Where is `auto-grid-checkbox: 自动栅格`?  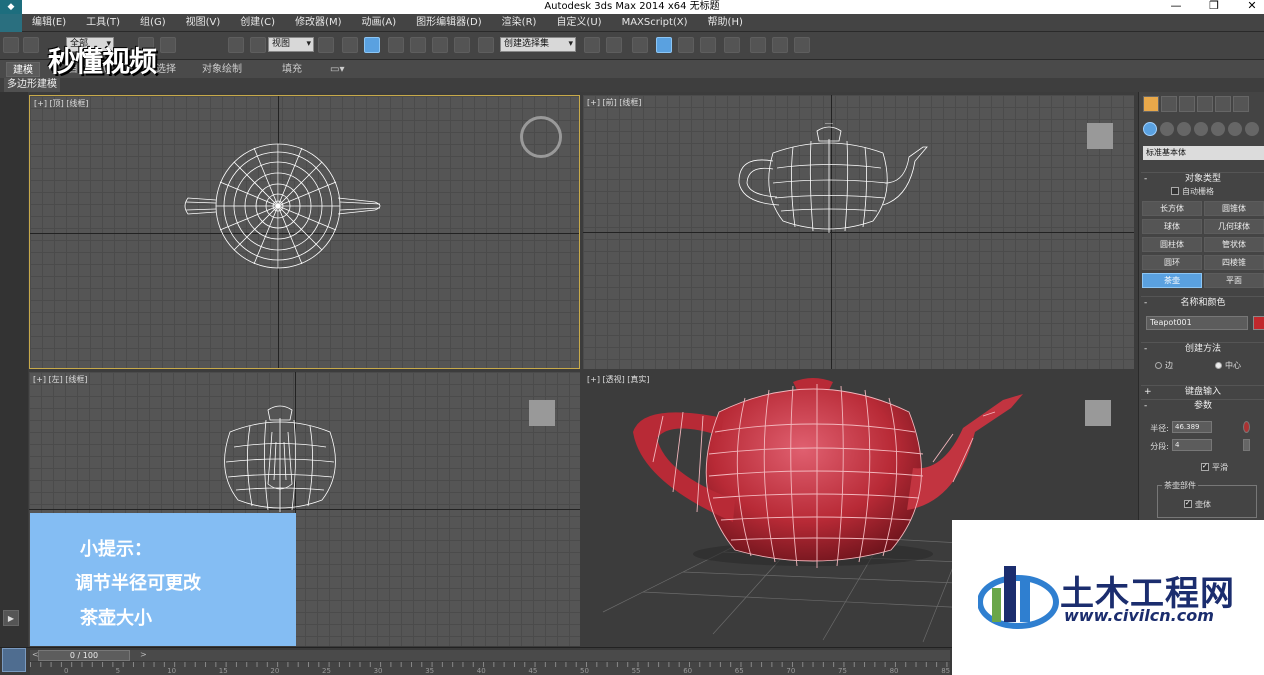 auto-grid-checkbox: 自动栅格 is located at coordinates (1192, 191).